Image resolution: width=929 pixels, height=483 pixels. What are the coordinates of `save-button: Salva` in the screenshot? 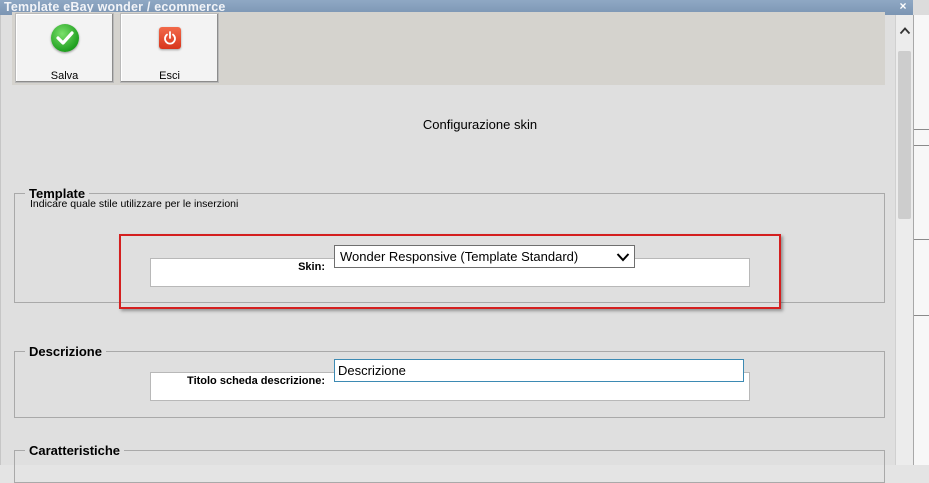 It's located at (64, 48).